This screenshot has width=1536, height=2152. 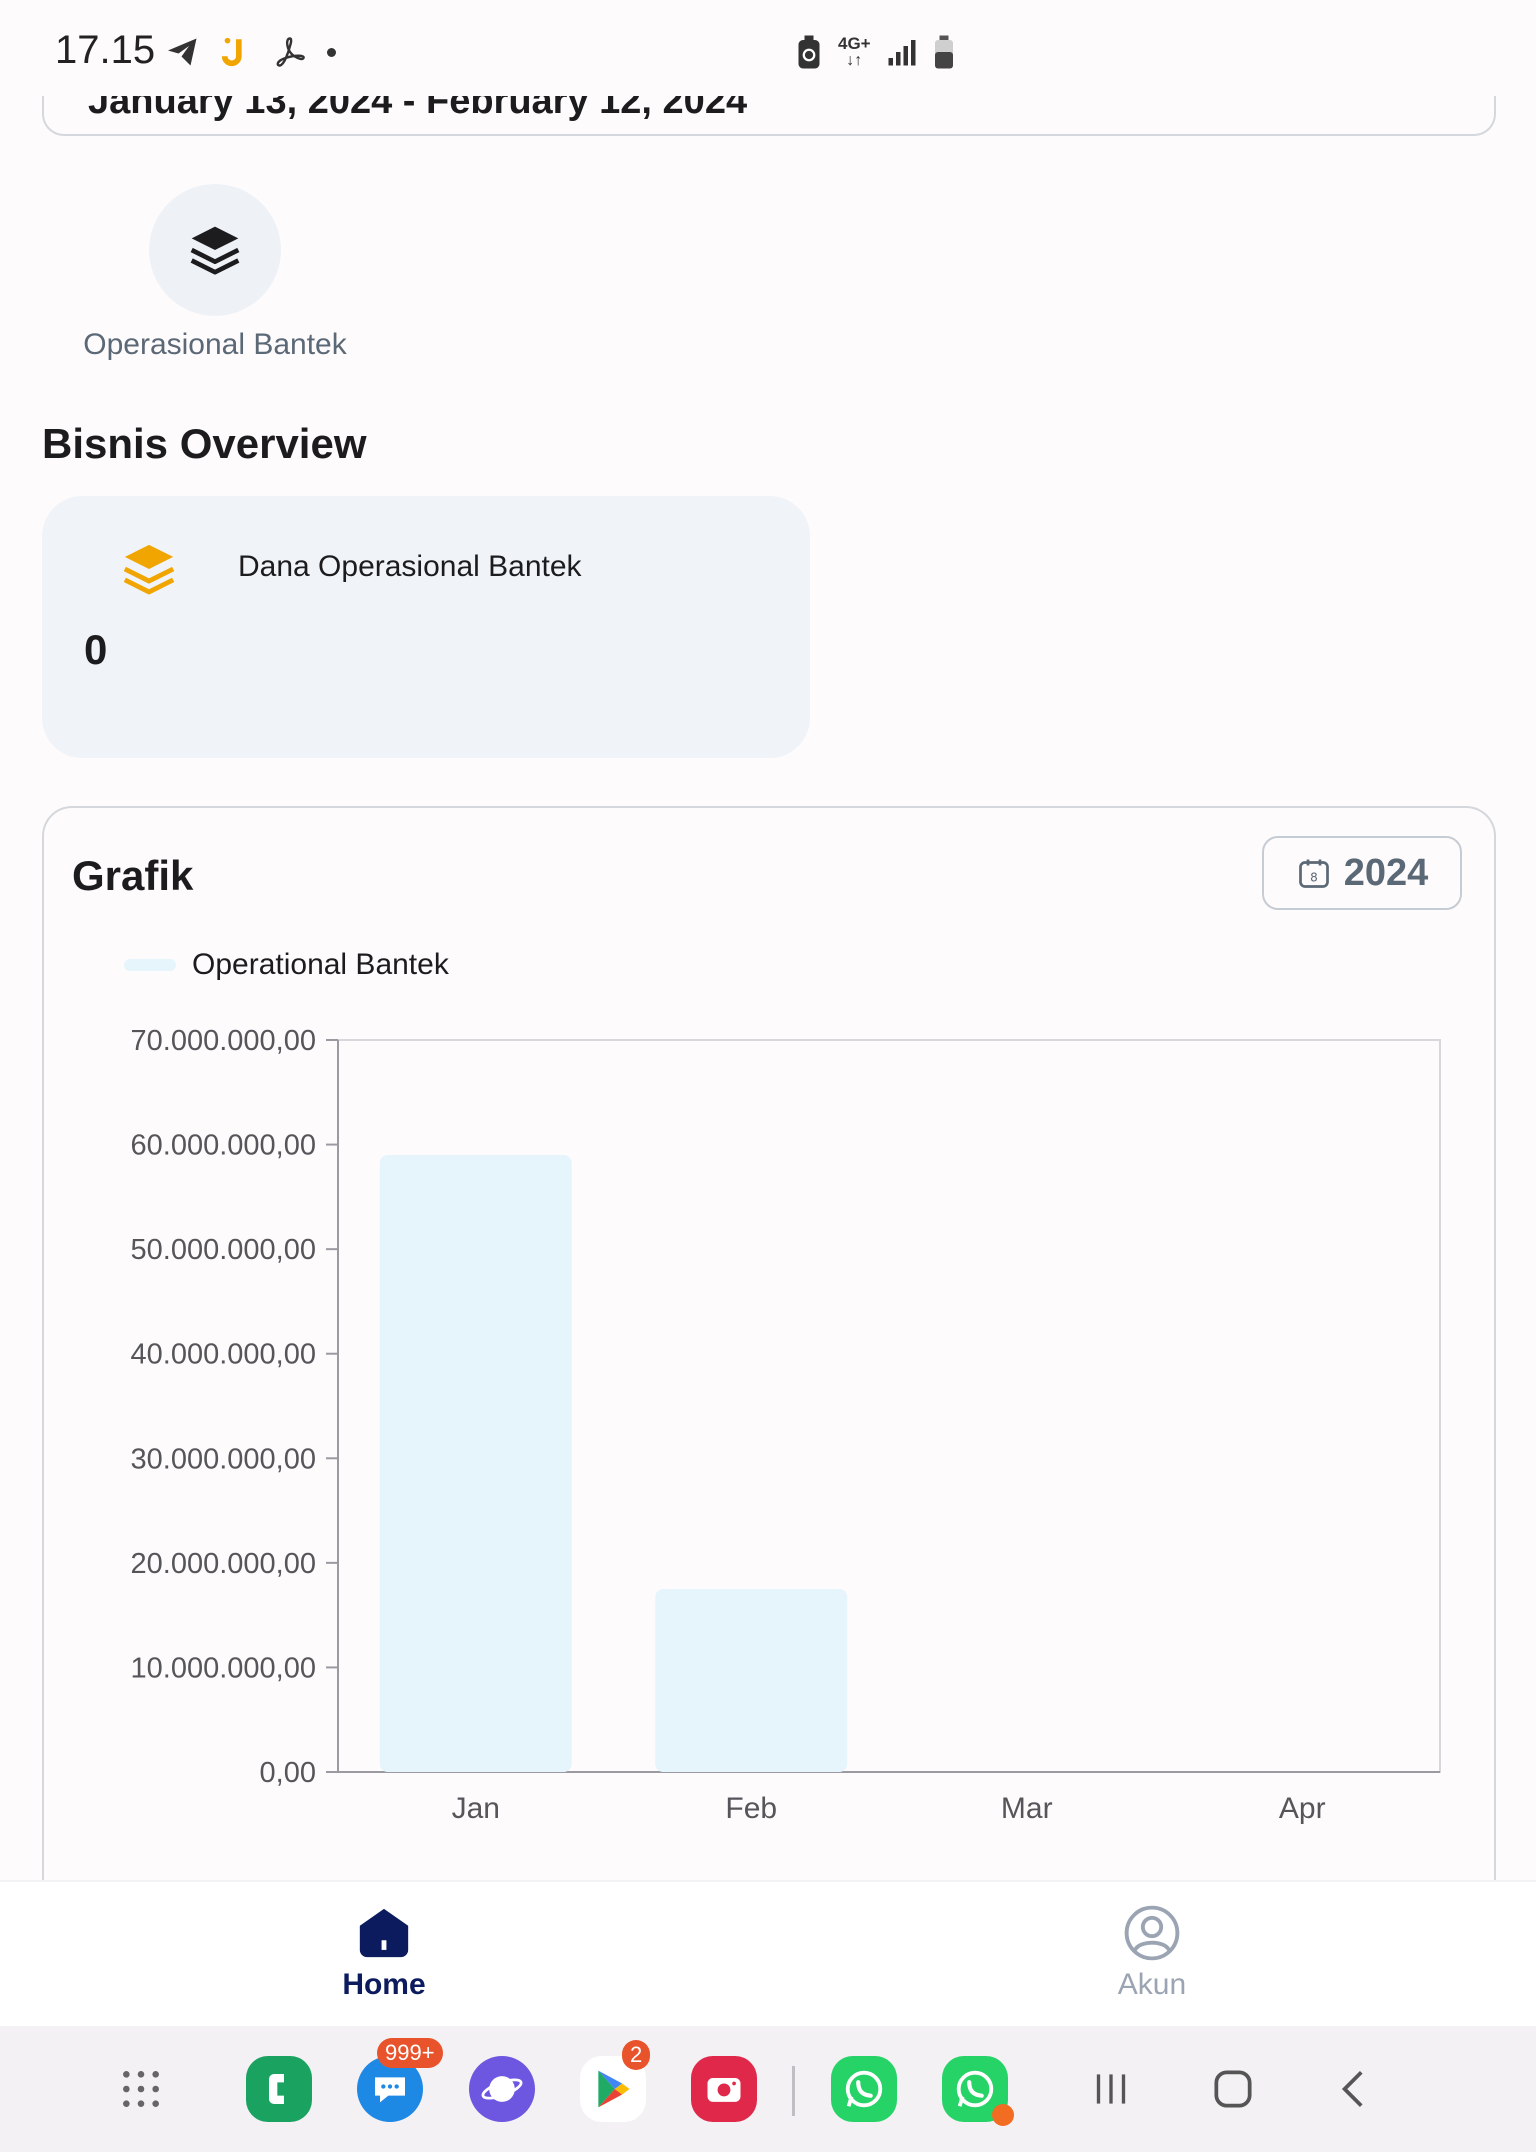 What do you see at coordinates (288, 1773) in the screenshot?
I see `y-tick-label: 0,00` at bounding box center [288, 1773].